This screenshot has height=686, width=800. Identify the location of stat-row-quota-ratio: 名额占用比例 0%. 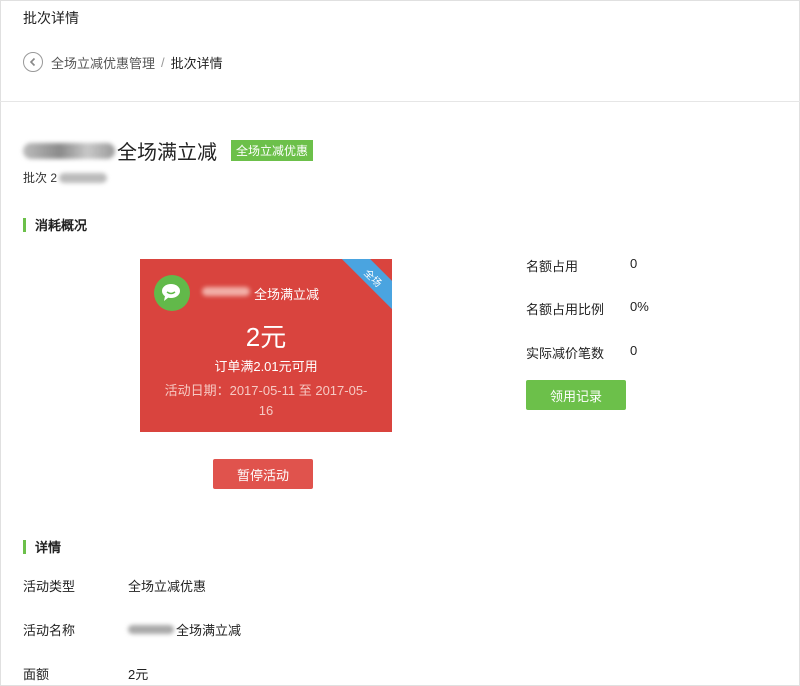
(587, 308).